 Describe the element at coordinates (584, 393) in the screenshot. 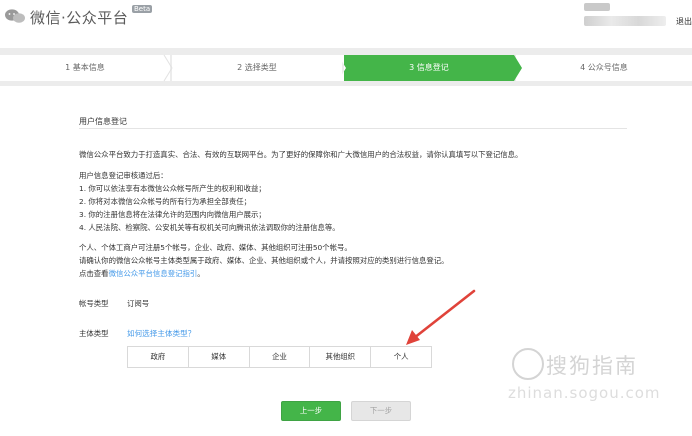

I see `watermark-url: zhinan.sogou.com` at that location.